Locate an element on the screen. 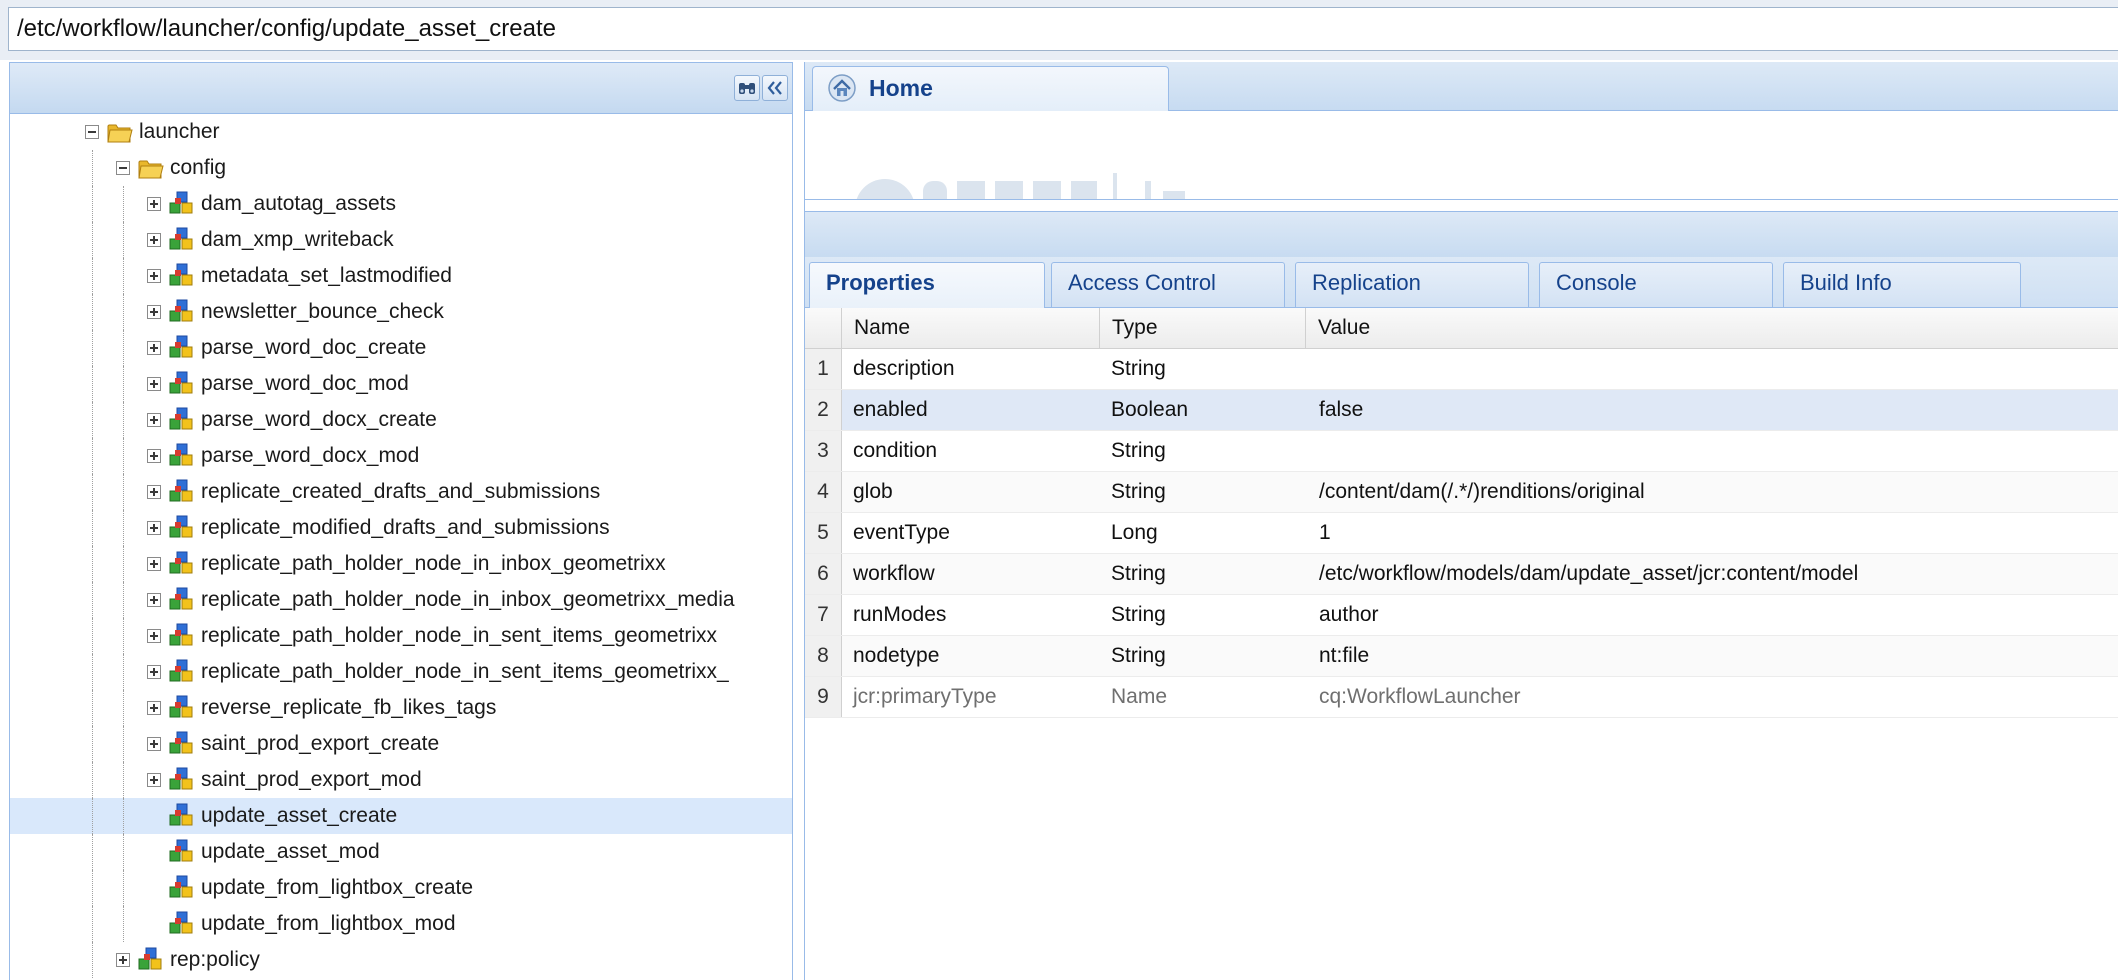 The width and height of the screenshot is (2118, 980). tree-node-dam-xmp-writeback: dam_xmp_writeback is located at coordinates (401, 240).